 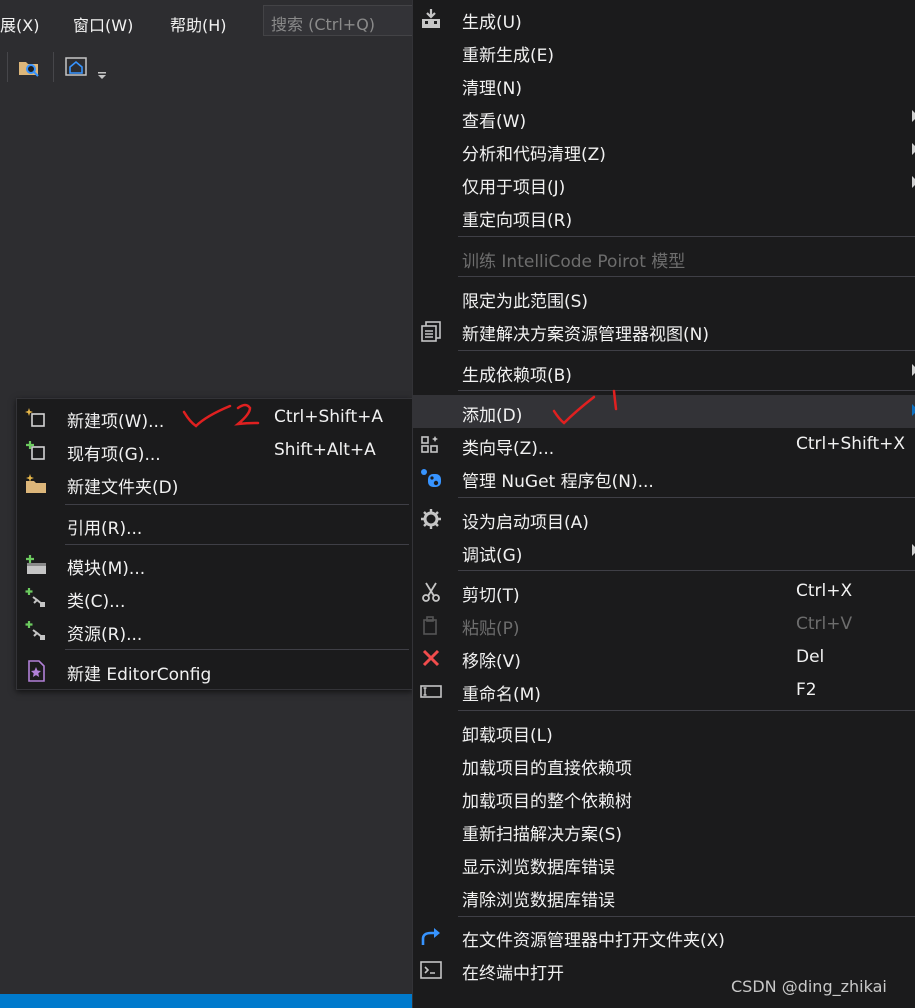 I want to click on menu-item-label: 清除浏览数据库错误, so click(x=538, y=901).